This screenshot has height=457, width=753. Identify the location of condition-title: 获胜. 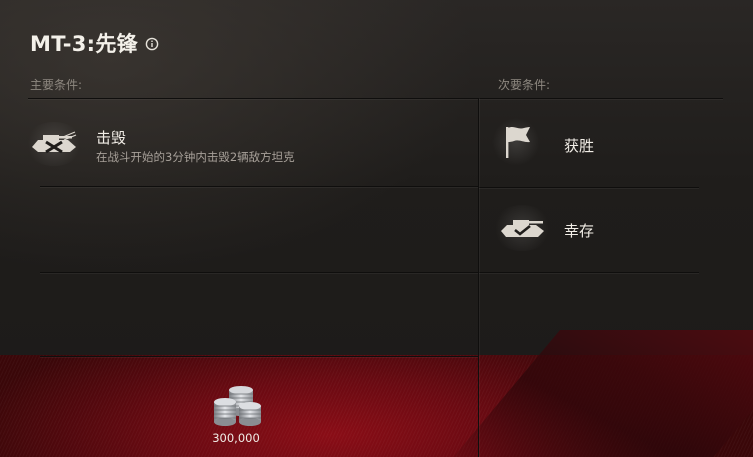
(579, 146).